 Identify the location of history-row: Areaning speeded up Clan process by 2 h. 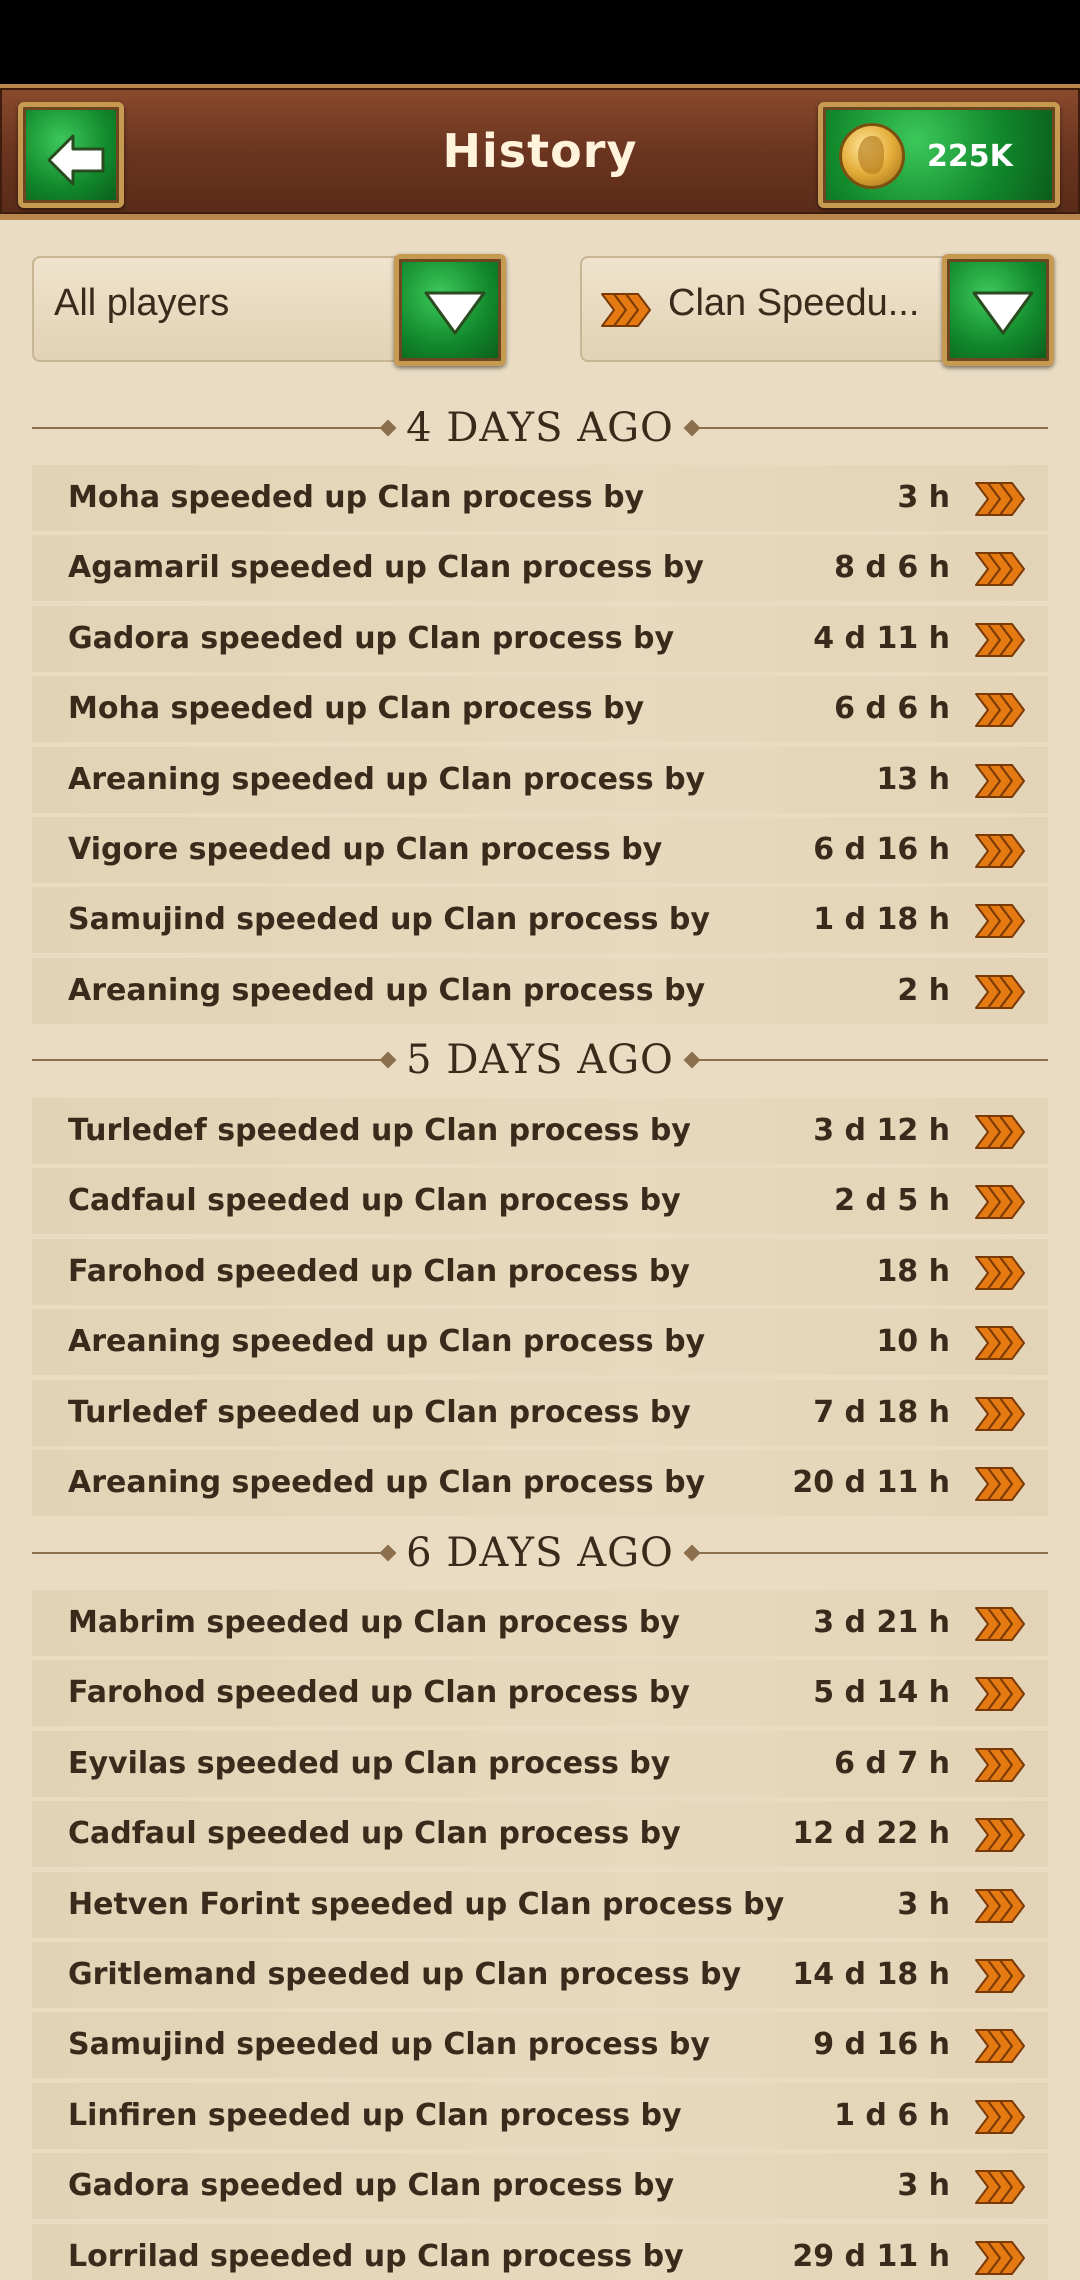
(540, 991).